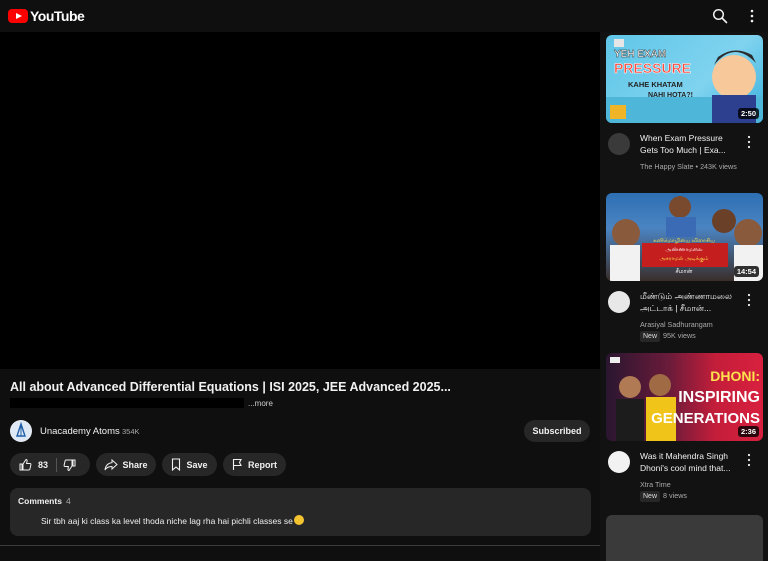 The height and width of the screenshot is (561, 768). I want to click on channel-name: Xtra Time, so click(655, 484).